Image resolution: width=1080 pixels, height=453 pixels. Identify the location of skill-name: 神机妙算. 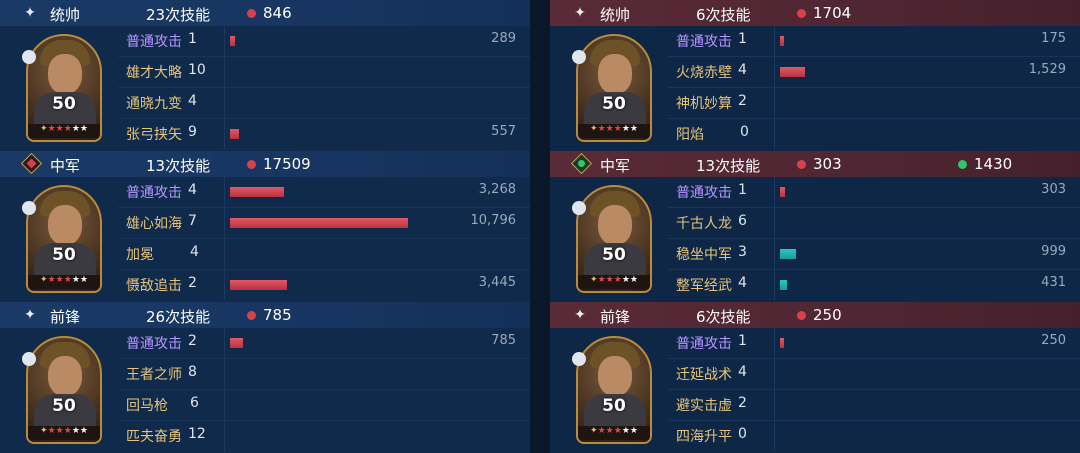
(704, 104).